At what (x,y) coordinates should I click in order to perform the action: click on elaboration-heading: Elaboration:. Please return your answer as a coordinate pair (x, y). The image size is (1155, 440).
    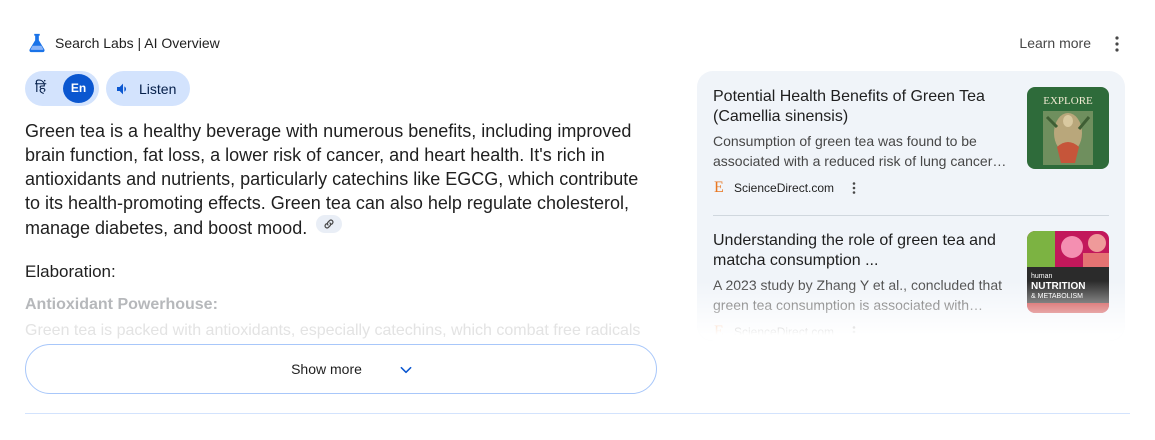
    Looking at the image, I should click on (70, 271).